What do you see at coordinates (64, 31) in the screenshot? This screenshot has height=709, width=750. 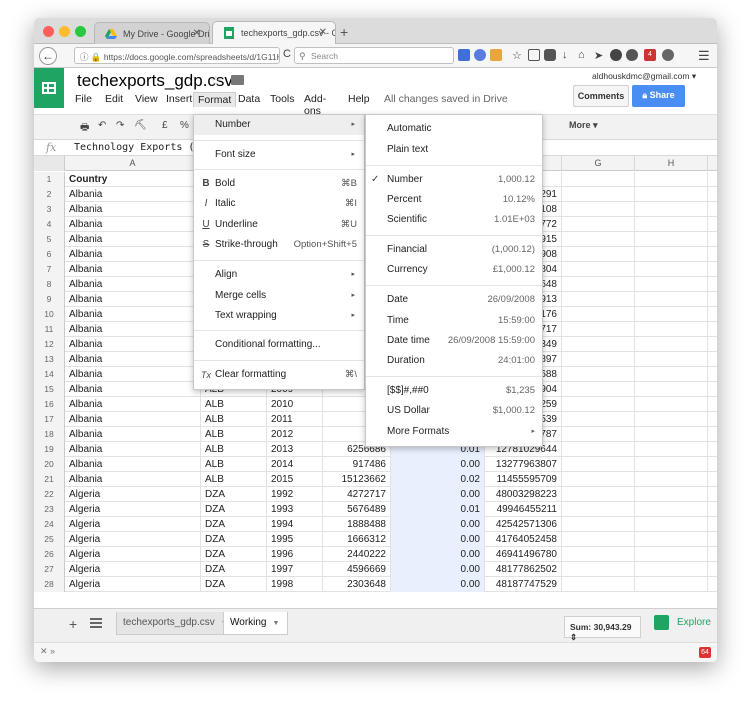 I see `minimize-window-button` at bounding box center [64, 31].